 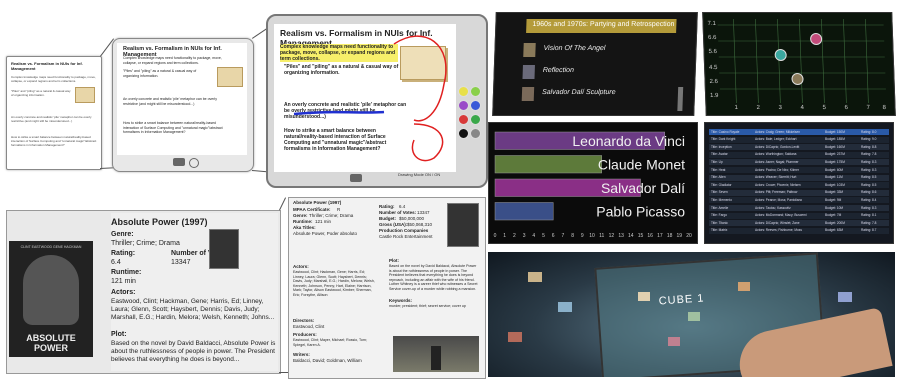 What do you see at coordinates (123, 292) in the screenshot?
I see `actors-label: Actors:` at bounding box center [123, 292].